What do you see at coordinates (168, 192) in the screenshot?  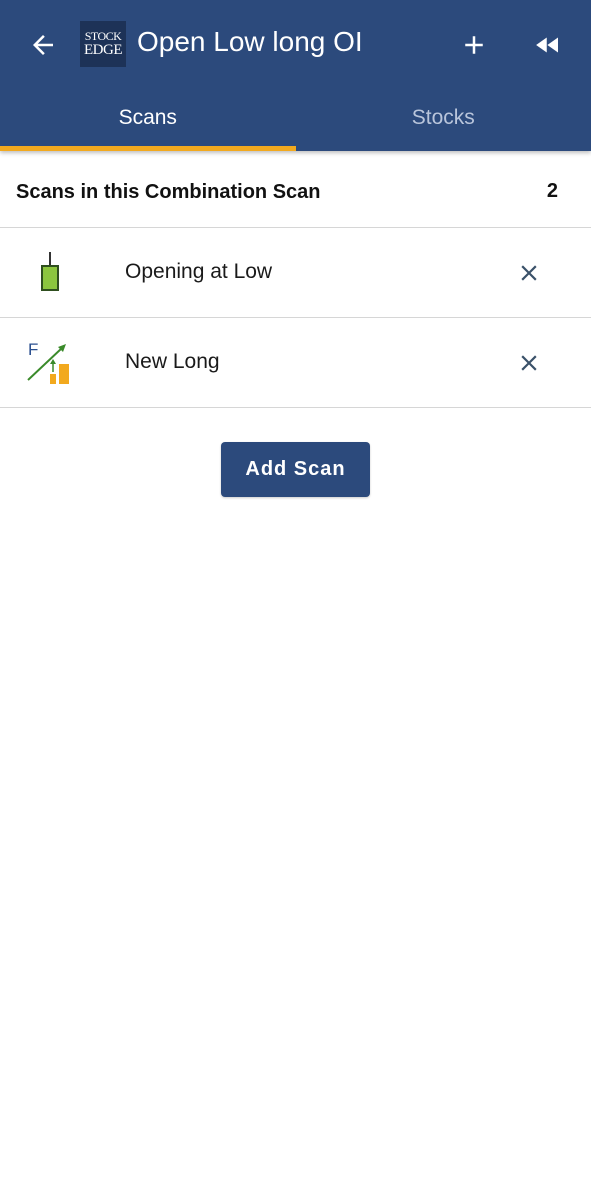 I see `section-title: Scans in this Combination Scan` at bounding box center [168, 192].